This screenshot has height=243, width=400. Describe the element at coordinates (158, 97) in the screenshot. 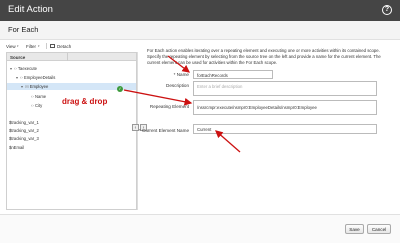

I see `drag-drop-arrow` at that location.